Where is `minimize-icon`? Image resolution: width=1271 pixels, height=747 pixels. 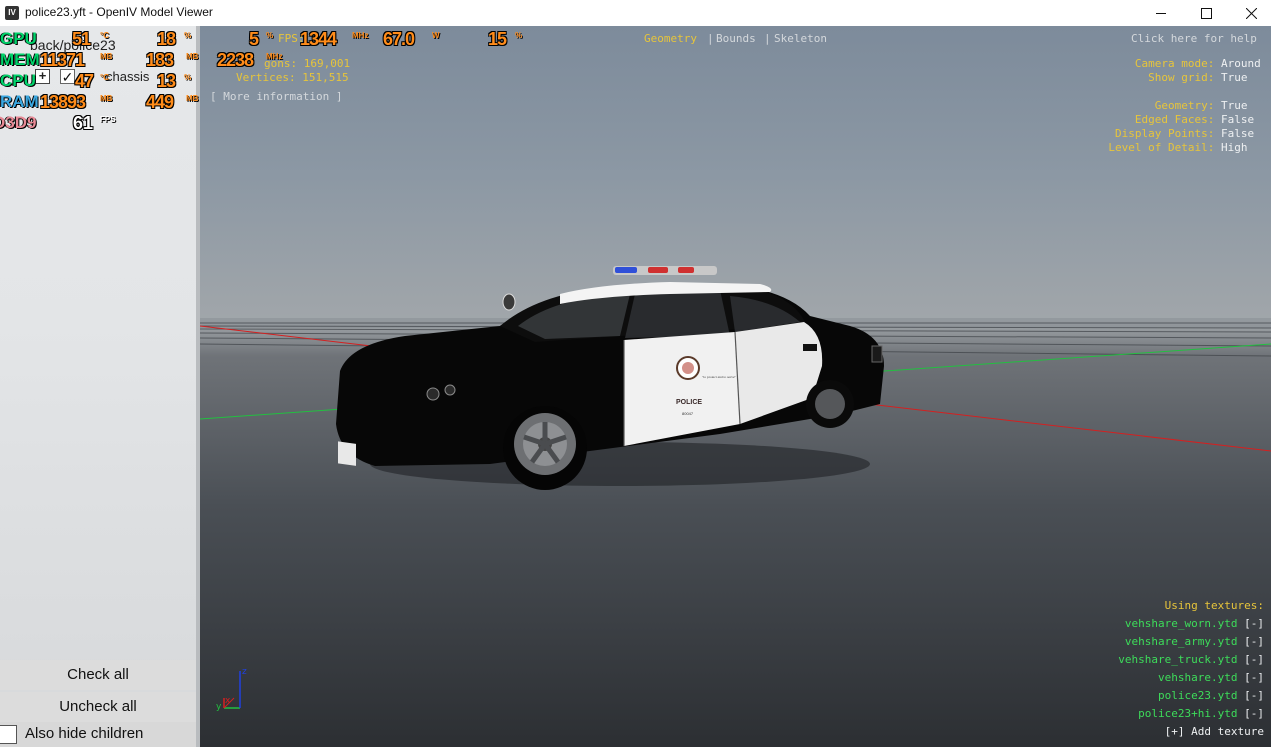 minimize-icon is located at coordinates (1161, 13).